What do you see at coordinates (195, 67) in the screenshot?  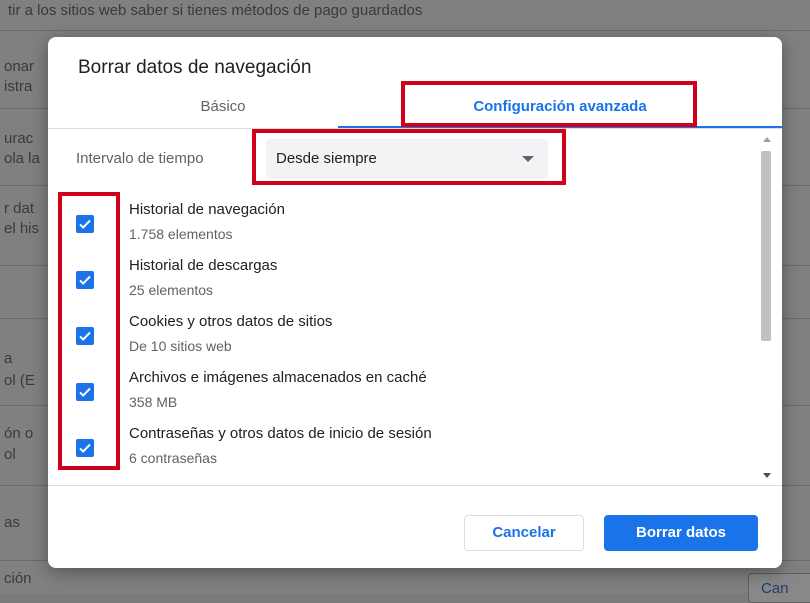 I see `dialog-title: Borrar datos de navegación` at bounding box center [195, 67].